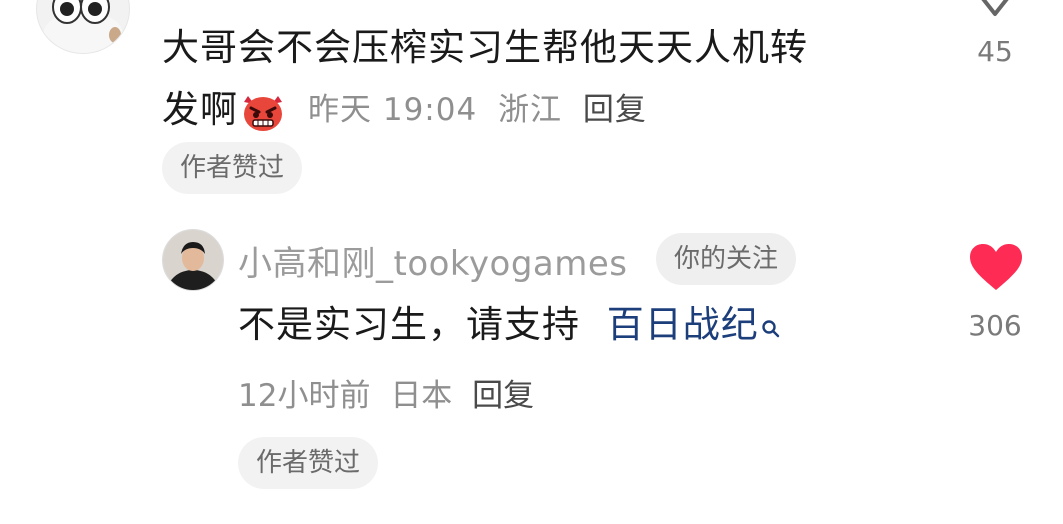  I want to click on game-link-text: 百日战纪, so click(682, 324).